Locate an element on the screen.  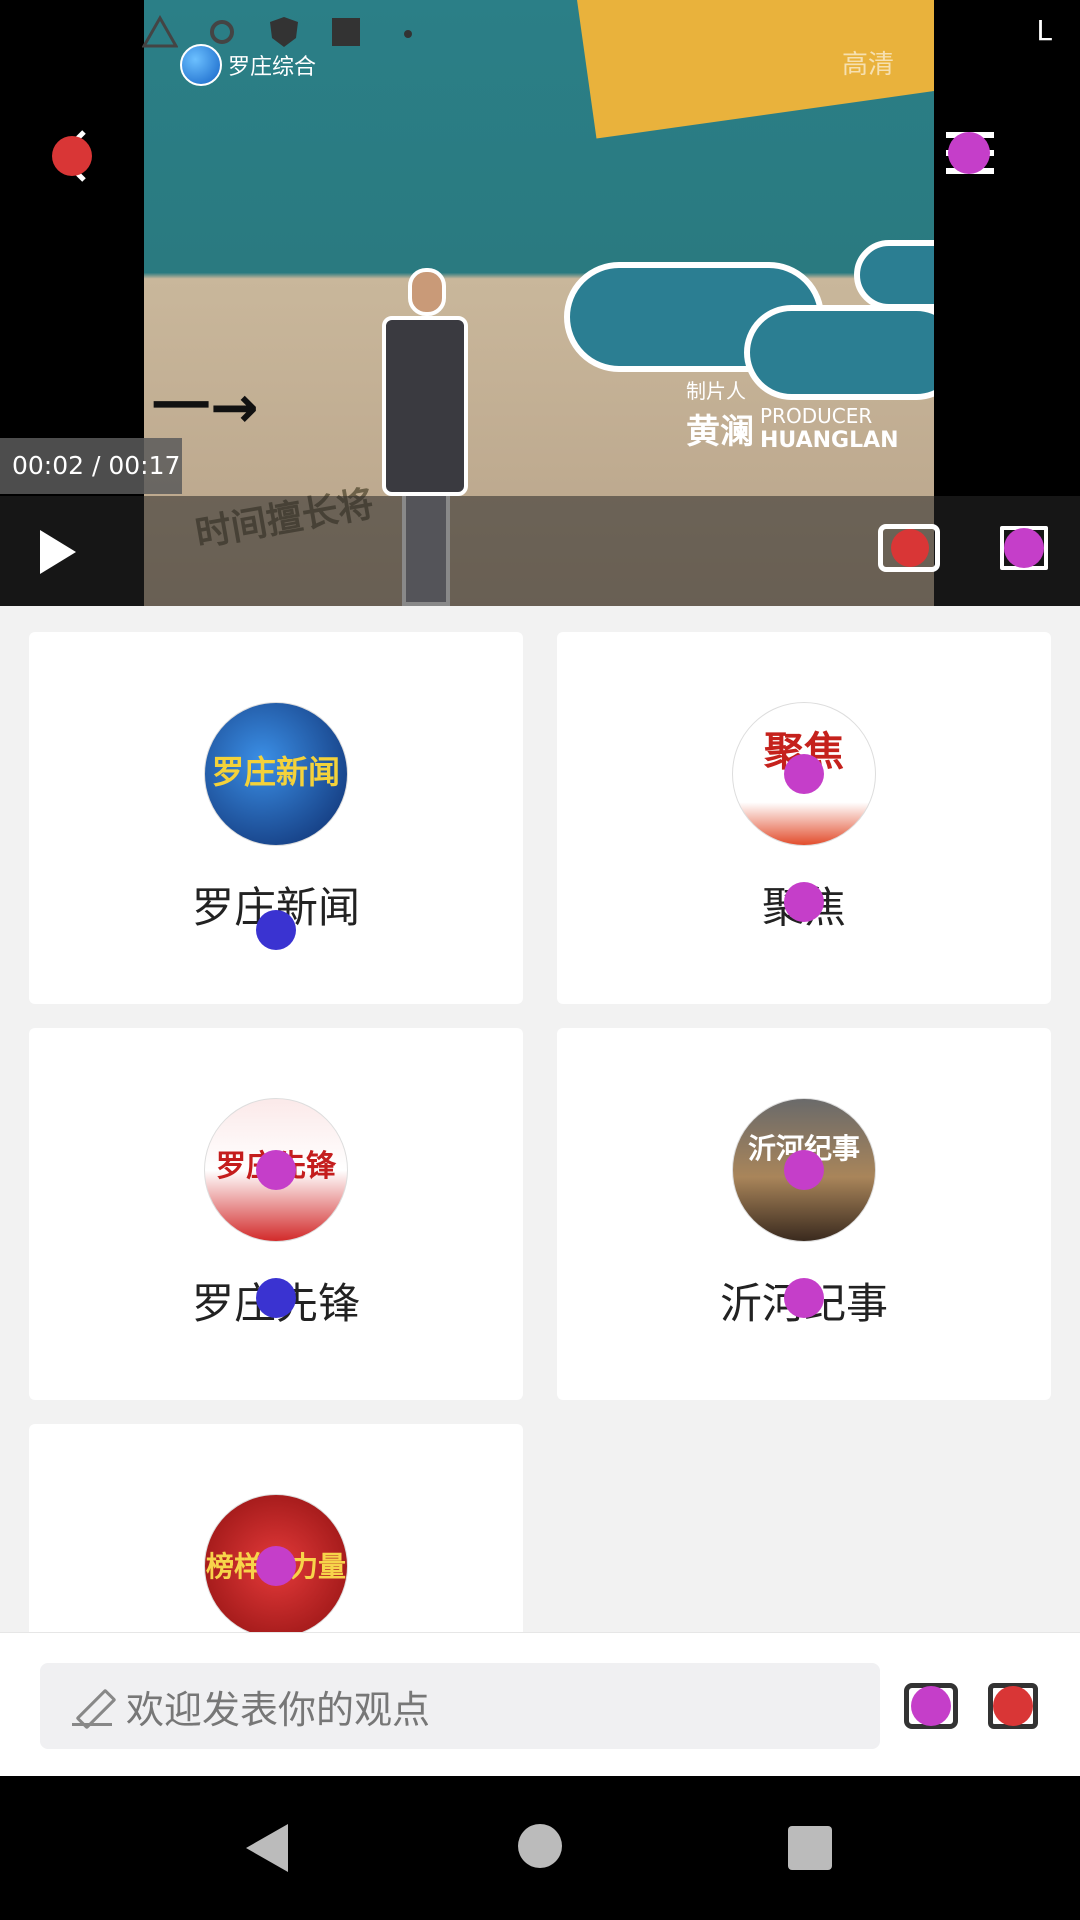
control-bar is located at coordinates (540, 551).